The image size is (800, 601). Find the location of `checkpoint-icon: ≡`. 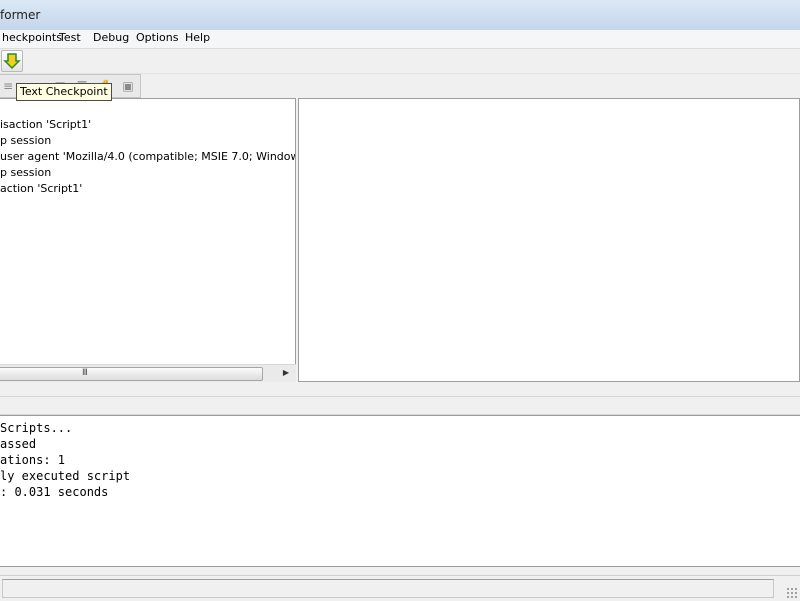

checkpoint-icon: ≡ is located at coordinates (8, 86).